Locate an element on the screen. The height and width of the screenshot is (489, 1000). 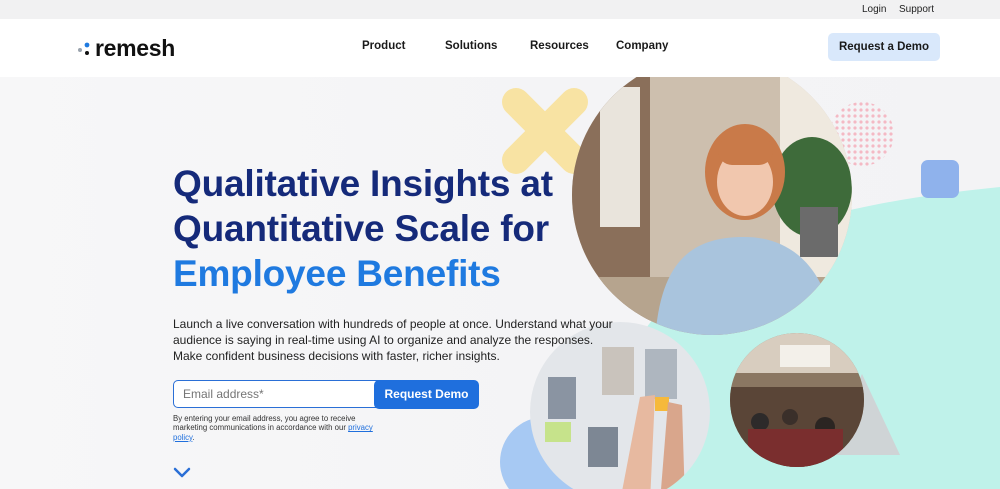
email-field is located at coordinates (279, 394).